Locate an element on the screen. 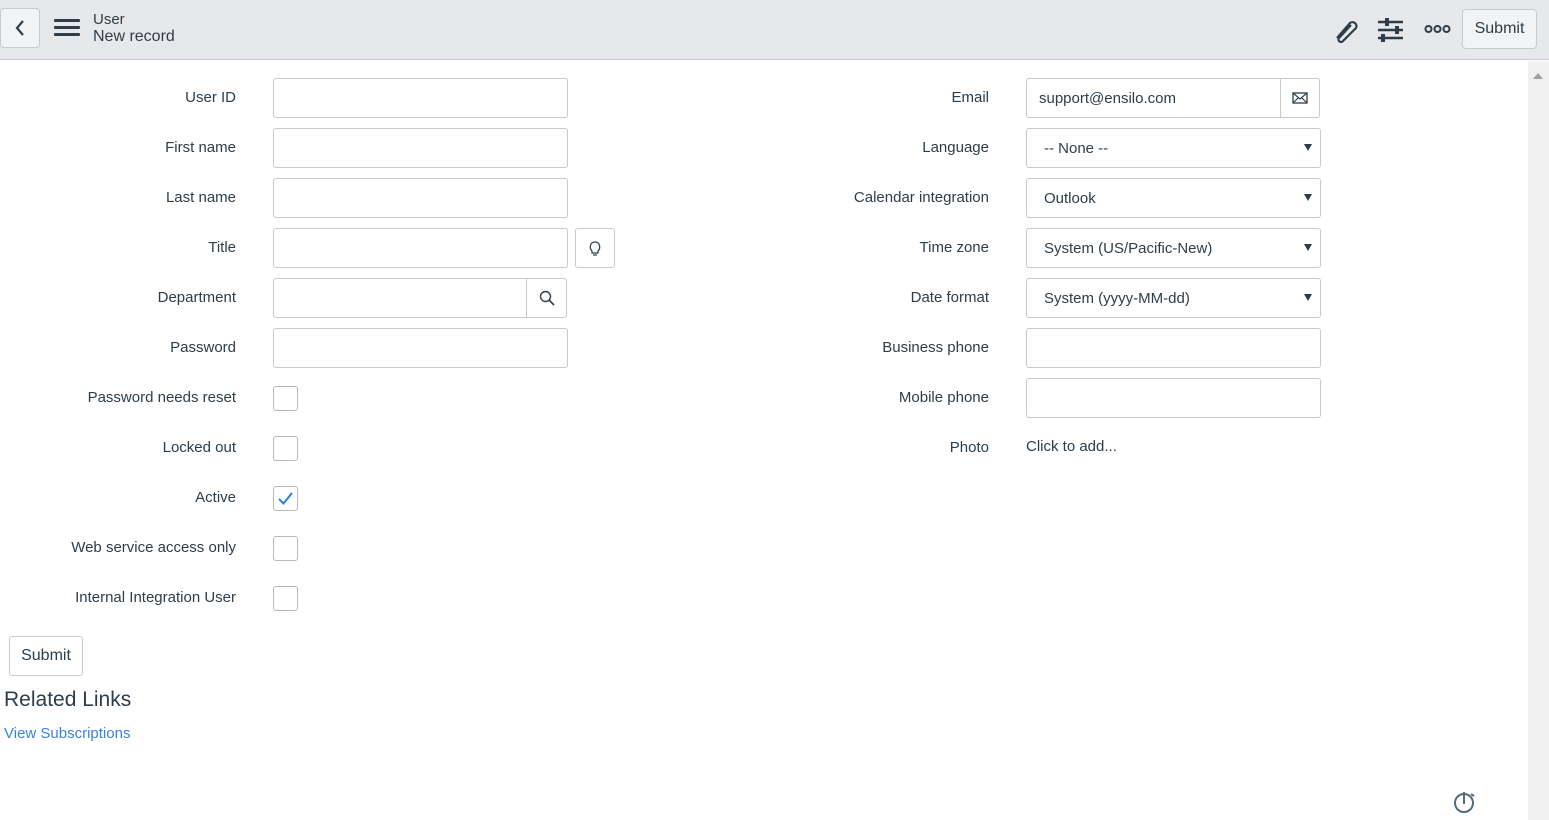  related-links-heading: Related Links is located at coordinates (68, 699).